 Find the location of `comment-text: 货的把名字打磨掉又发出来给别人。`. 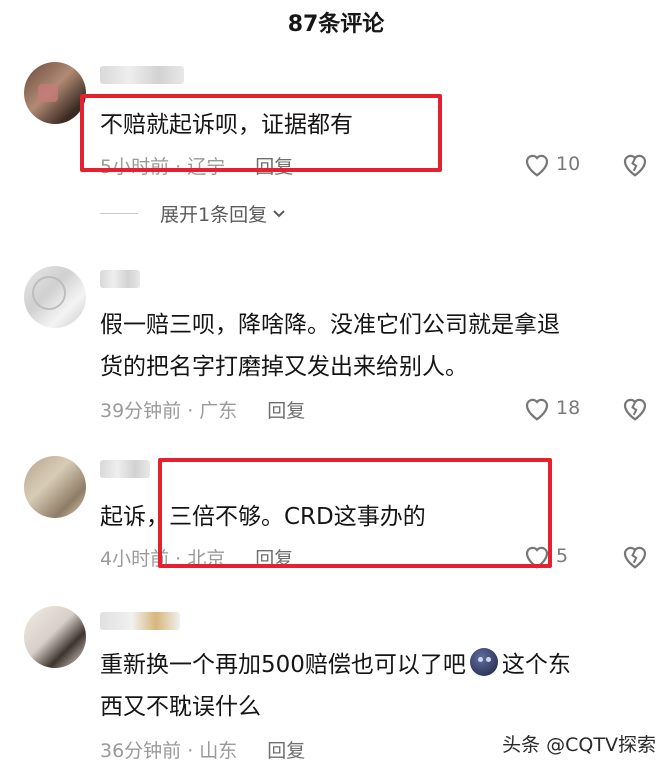

comment-text: 货的把名字打磨掉又发出来给别人。 is located at coordinates (284, 367).